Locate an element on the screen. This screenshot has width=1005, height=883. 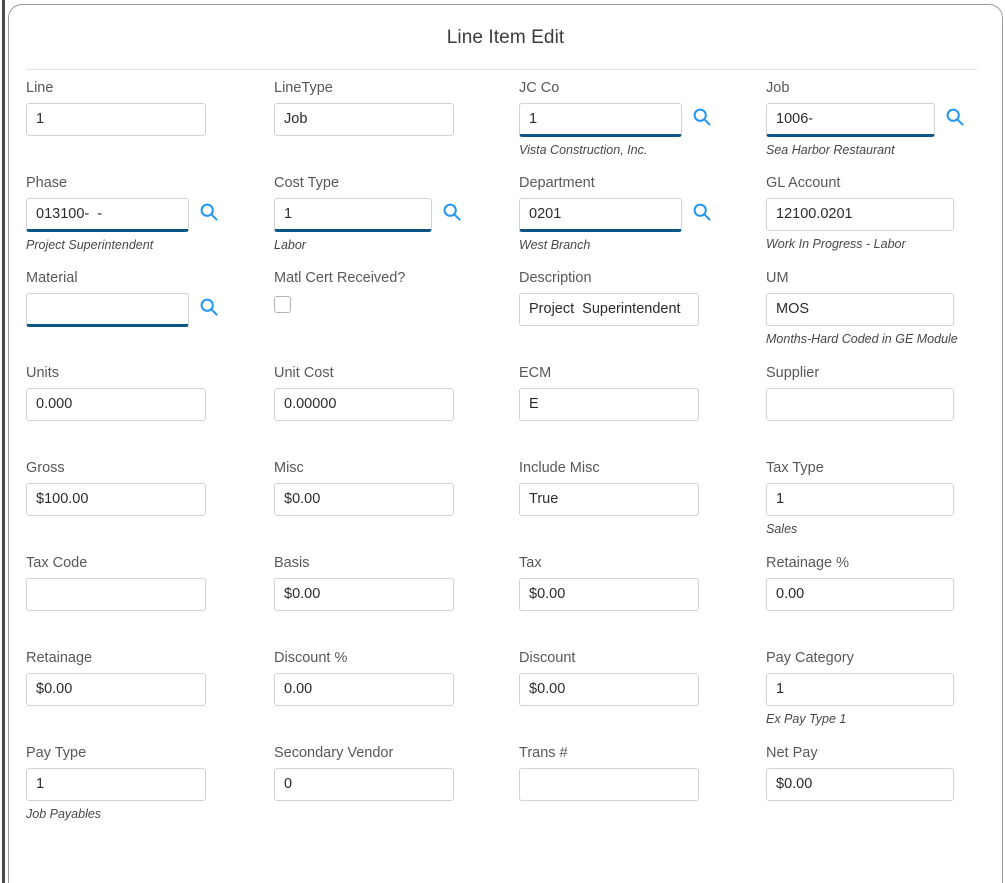
line-type-input: Job is located at coordinates (364, 119).